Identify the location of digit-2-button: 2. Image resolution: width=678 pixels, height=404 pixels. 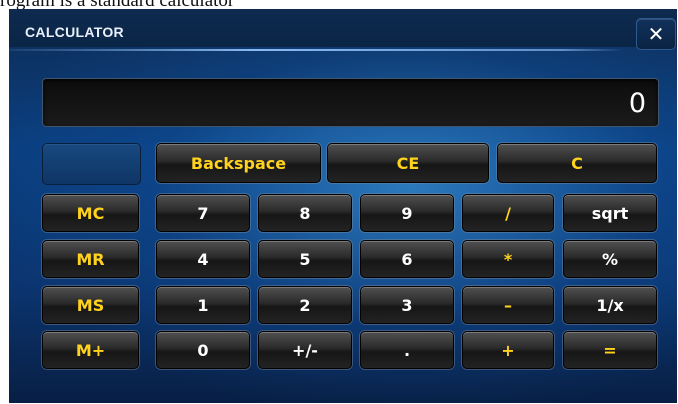
(305, 305).